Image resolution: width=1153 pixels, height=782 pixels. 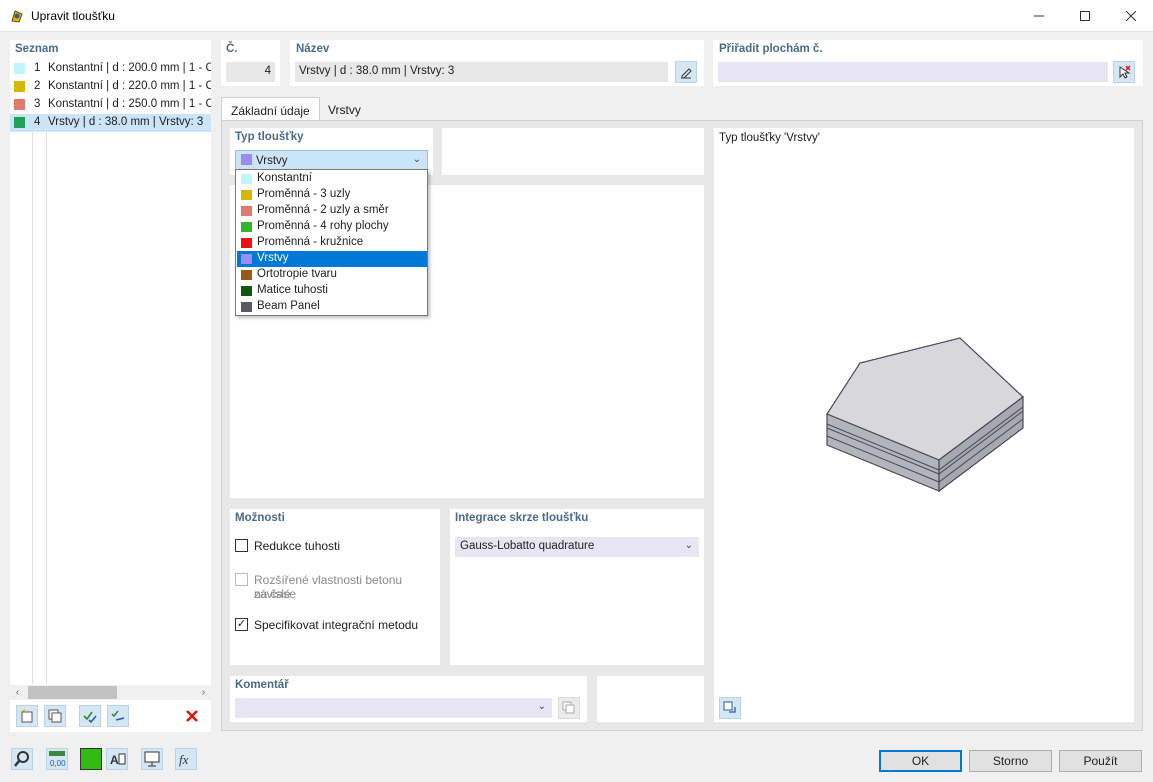 I want to click on thickness-type-group: Typ tloušťky Vrstvy ⌄, so click(x=331, y=151).